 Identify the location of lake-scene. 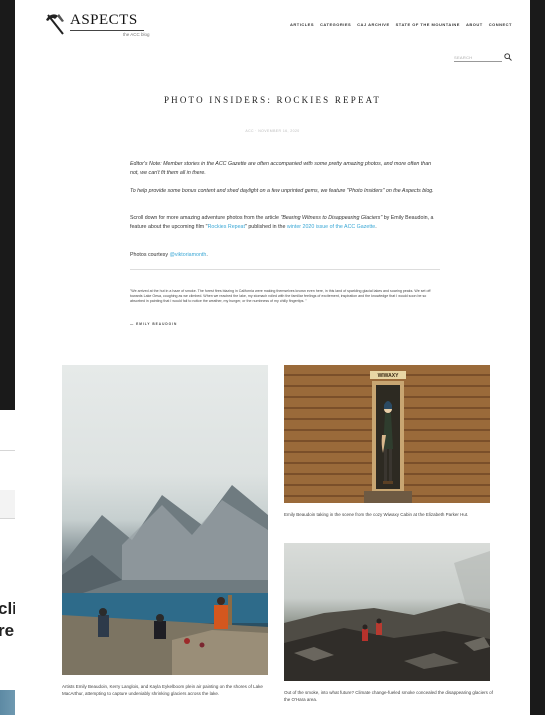
(165, 580).